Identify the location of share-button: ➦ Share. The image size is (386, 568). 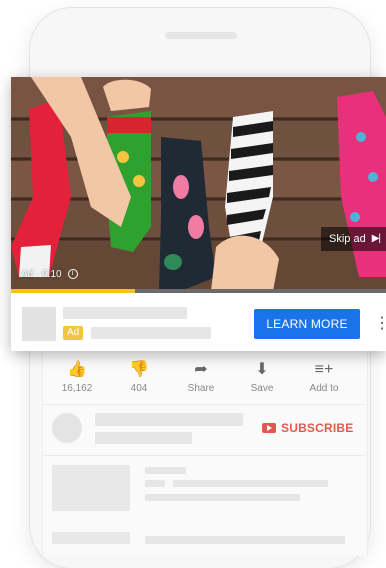
(201, 377).